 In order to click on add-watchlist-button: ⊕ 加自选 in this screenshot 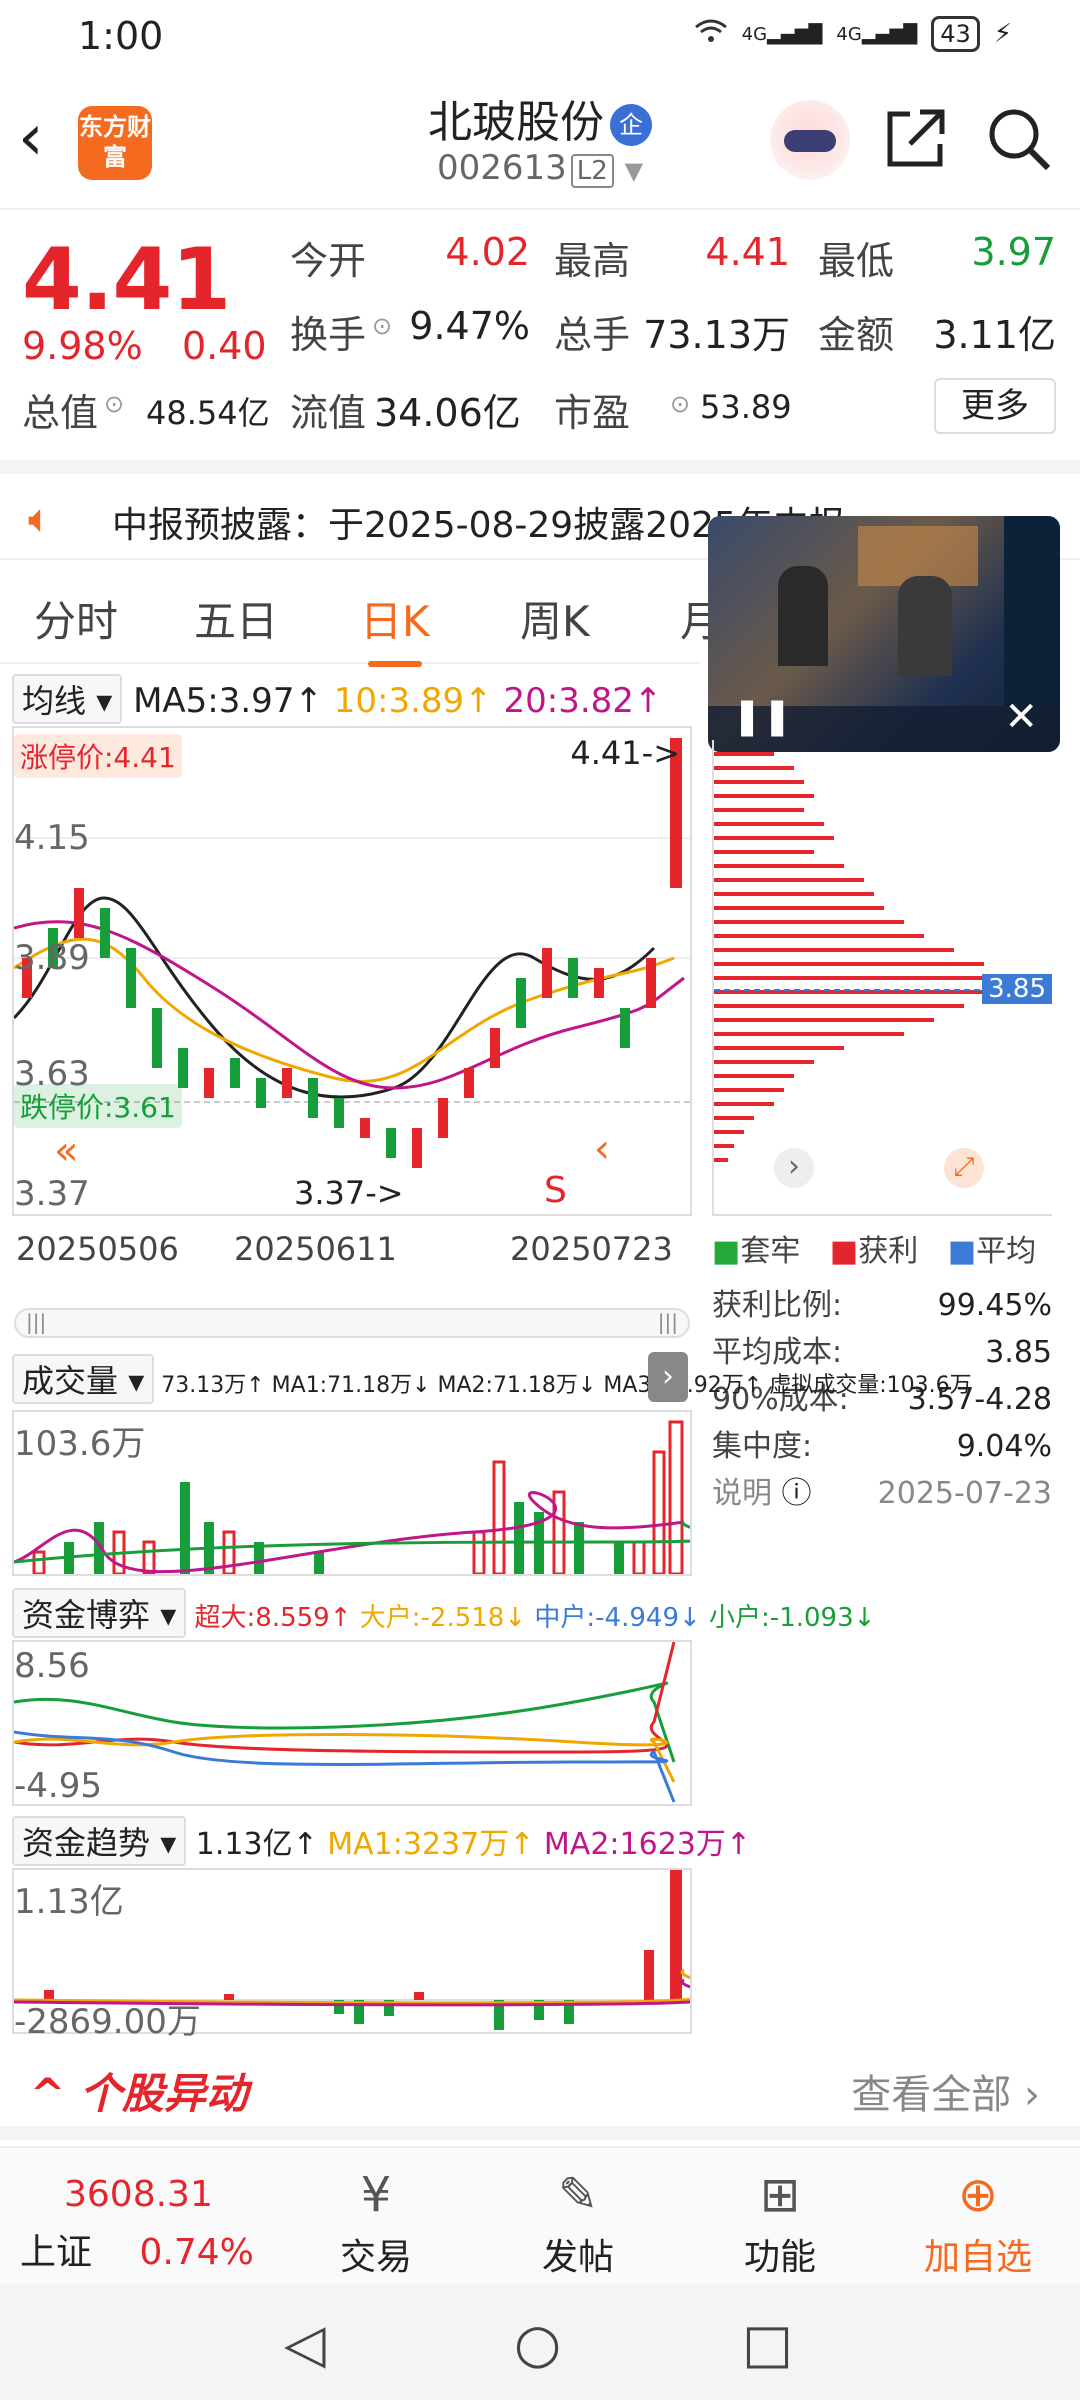, I will do `click(978, 2221)`.